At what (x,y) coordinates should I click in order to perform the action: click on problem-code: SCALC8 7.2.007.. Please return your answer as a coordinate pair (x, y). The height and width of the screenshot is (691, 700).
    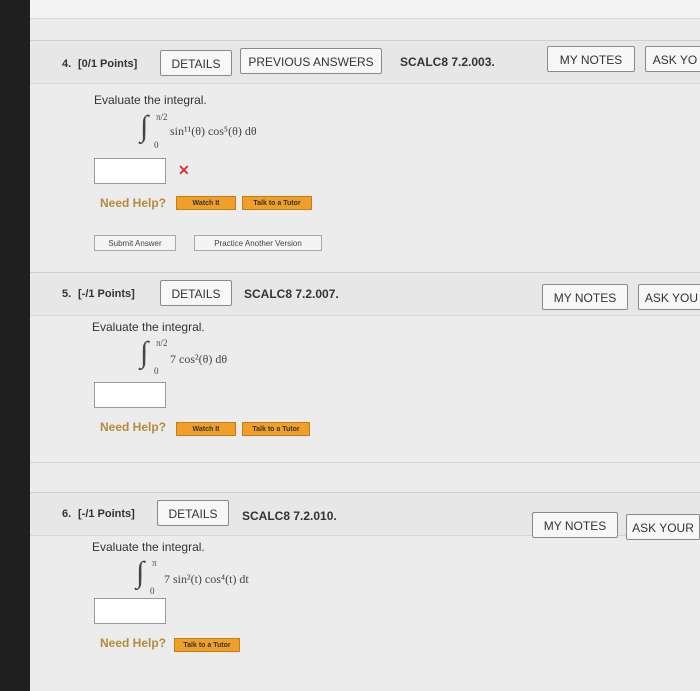
    Looking at the image, I should click on (291, 294).